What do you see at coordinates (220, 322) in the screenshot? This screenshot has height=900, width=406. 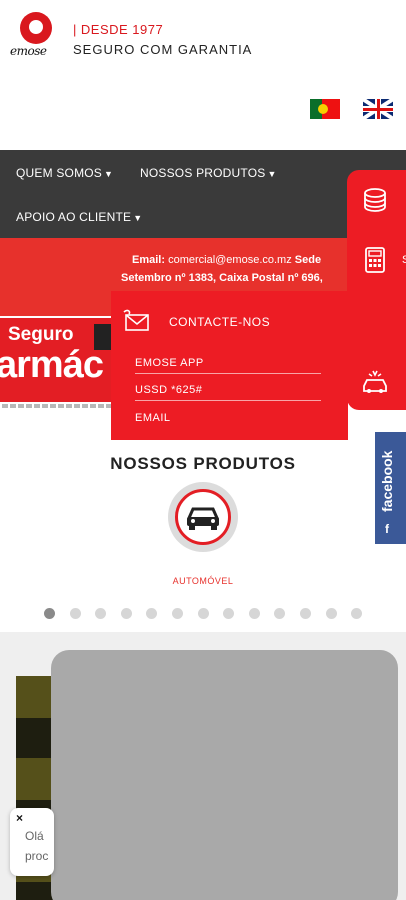 I see `popup-title: CONTACTE-NOS` at bounding box center [220, 322].